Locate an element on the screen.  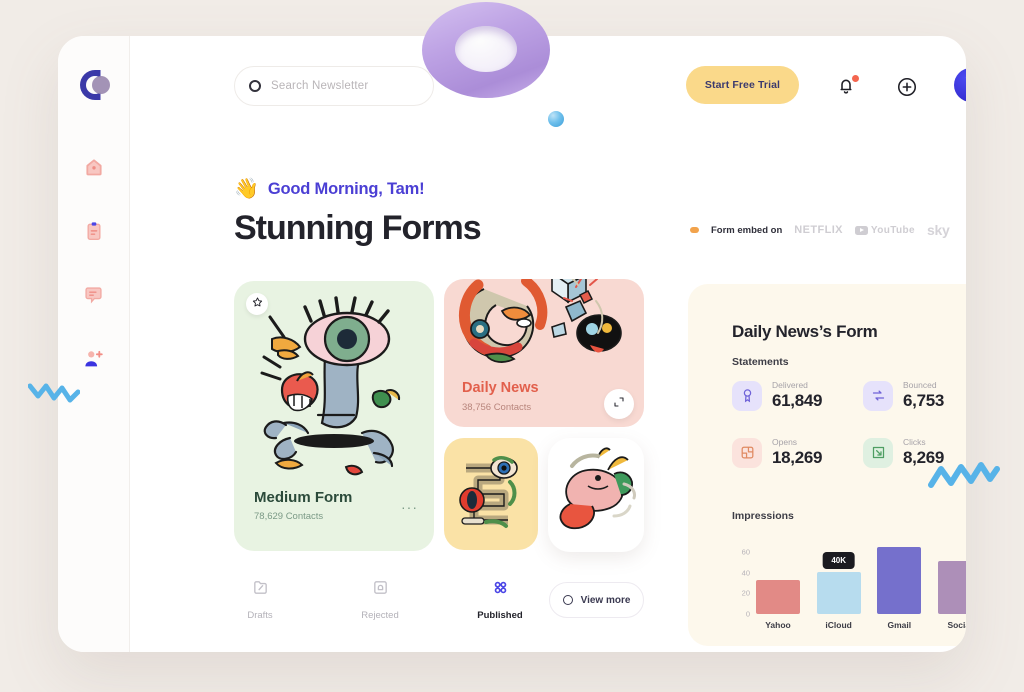
sidebar-item-forms is located at coordinates (94, 231).